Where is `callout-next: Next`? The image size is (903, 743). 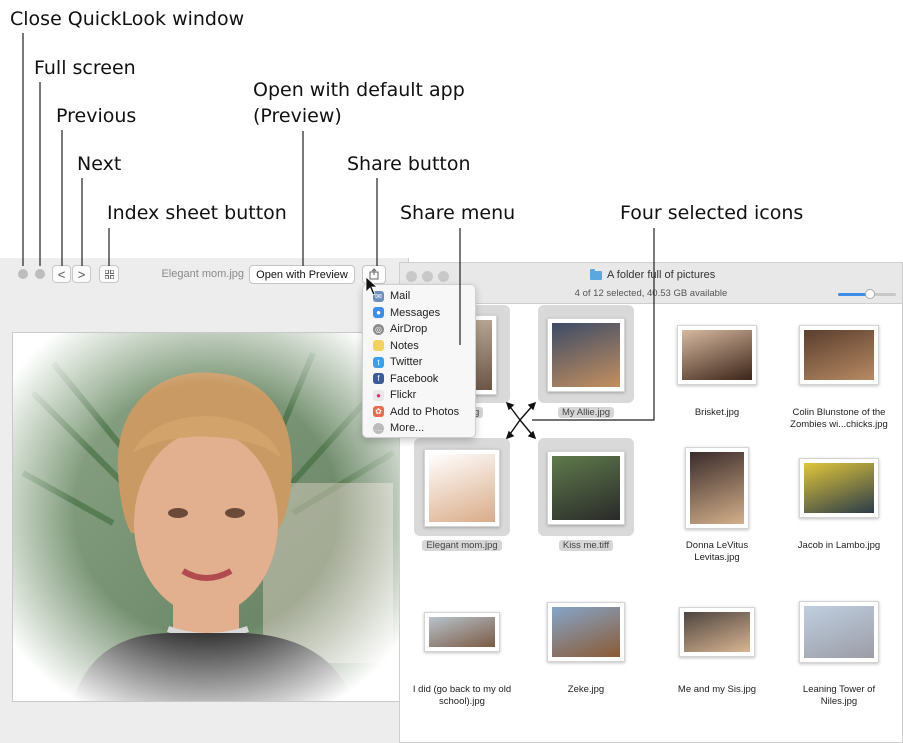
callout-next: Next is located at coordinates (99, 164).